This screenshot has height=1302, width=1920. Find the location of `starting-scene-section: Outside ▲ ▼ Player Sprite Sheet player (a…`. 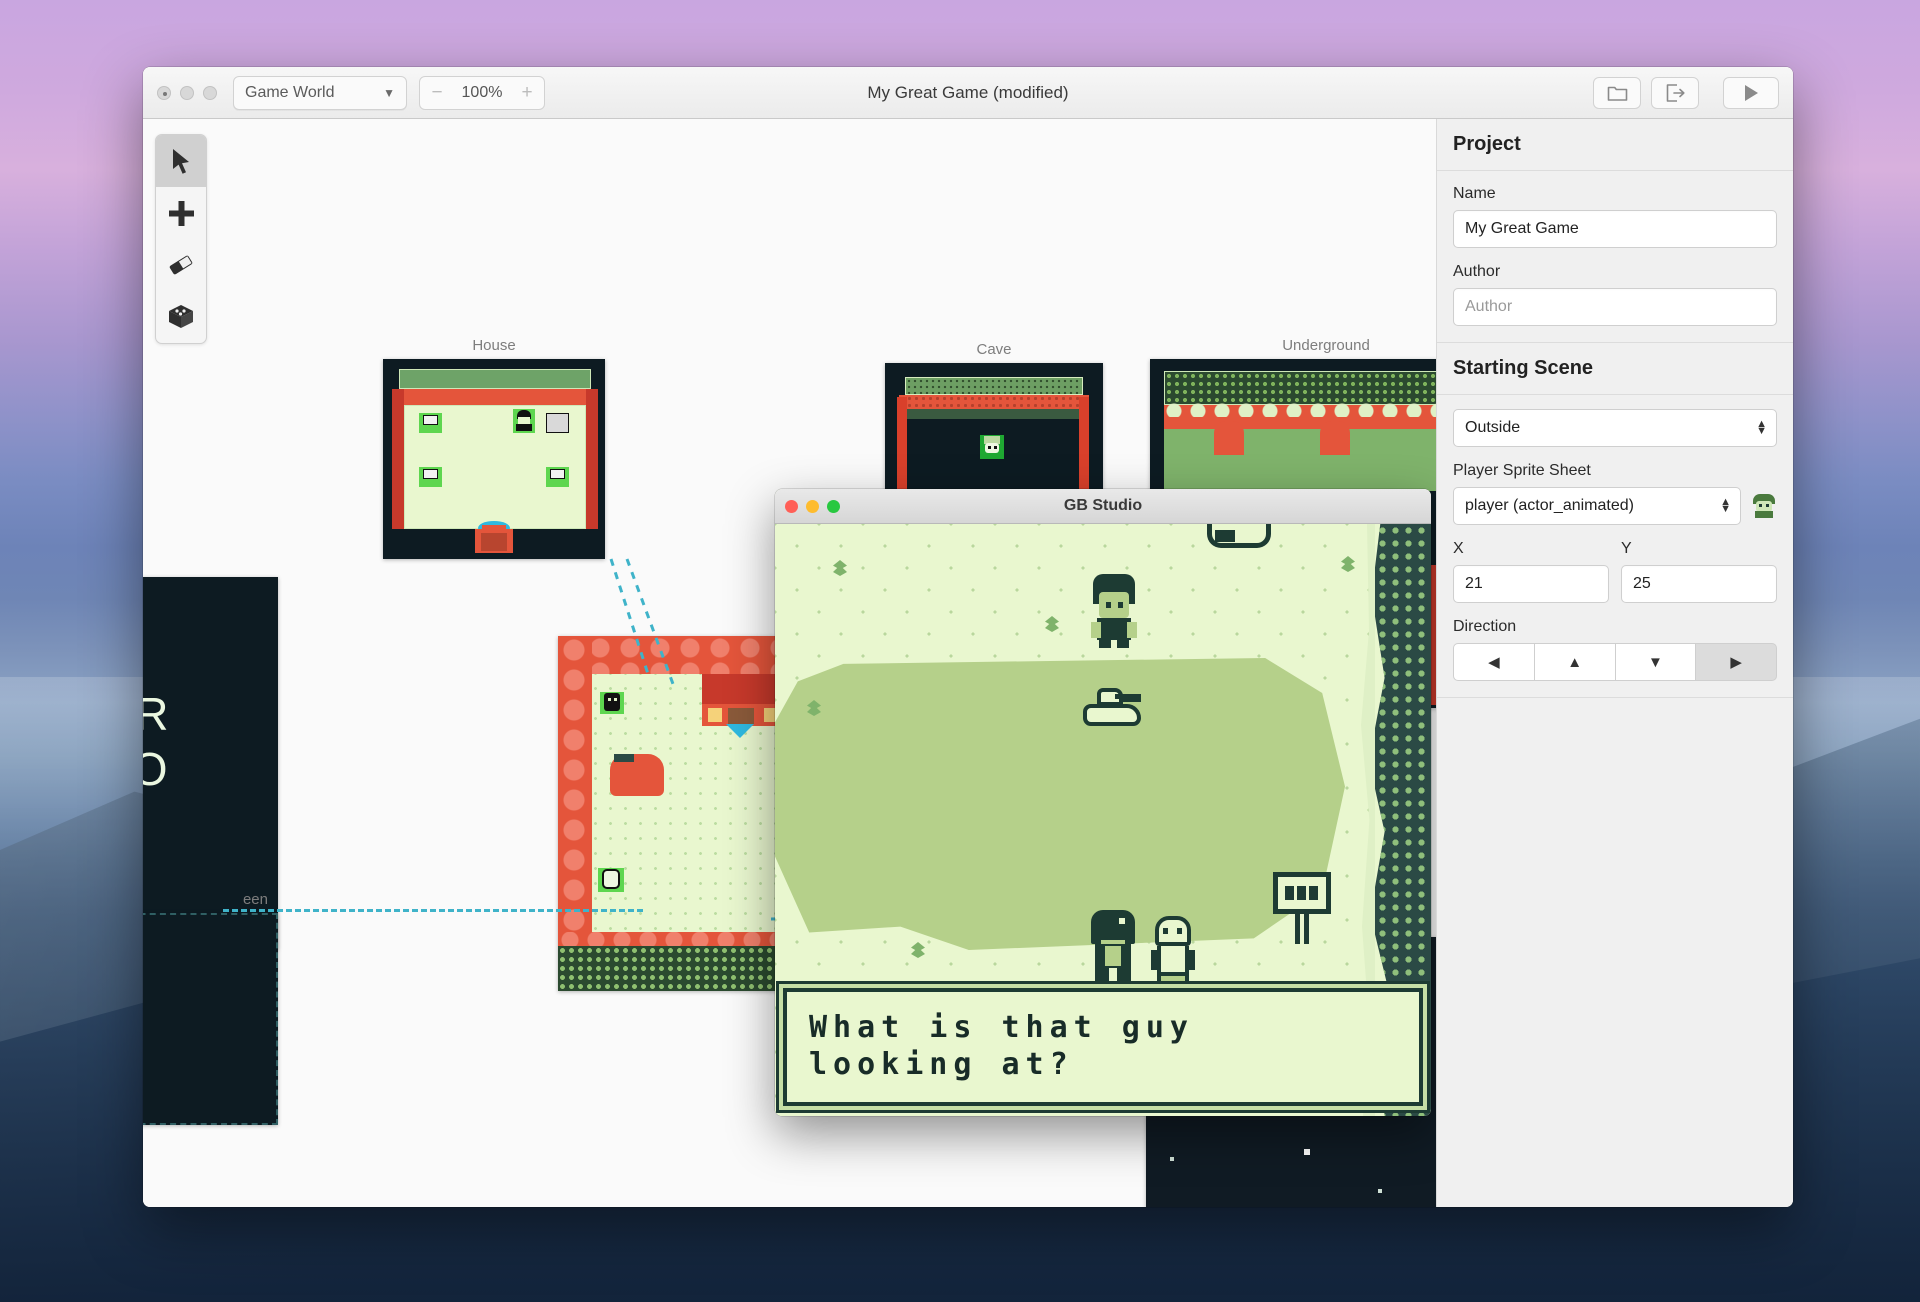

starting-scene-section: Outside ▲ ▼ Player Sprite Sheet player (a… is located at coordinates (1615, 546).